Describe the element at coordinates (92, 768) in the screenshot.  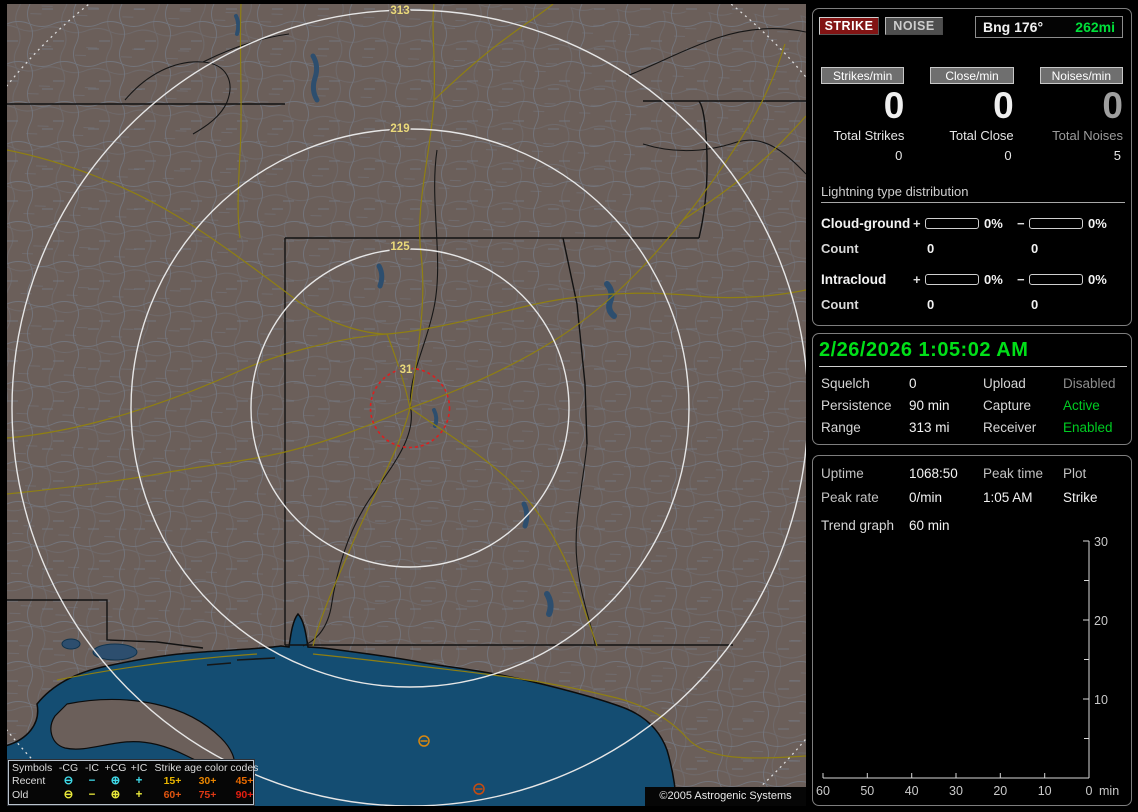
I see `legend-col-neg-ic: -IC` at that location.